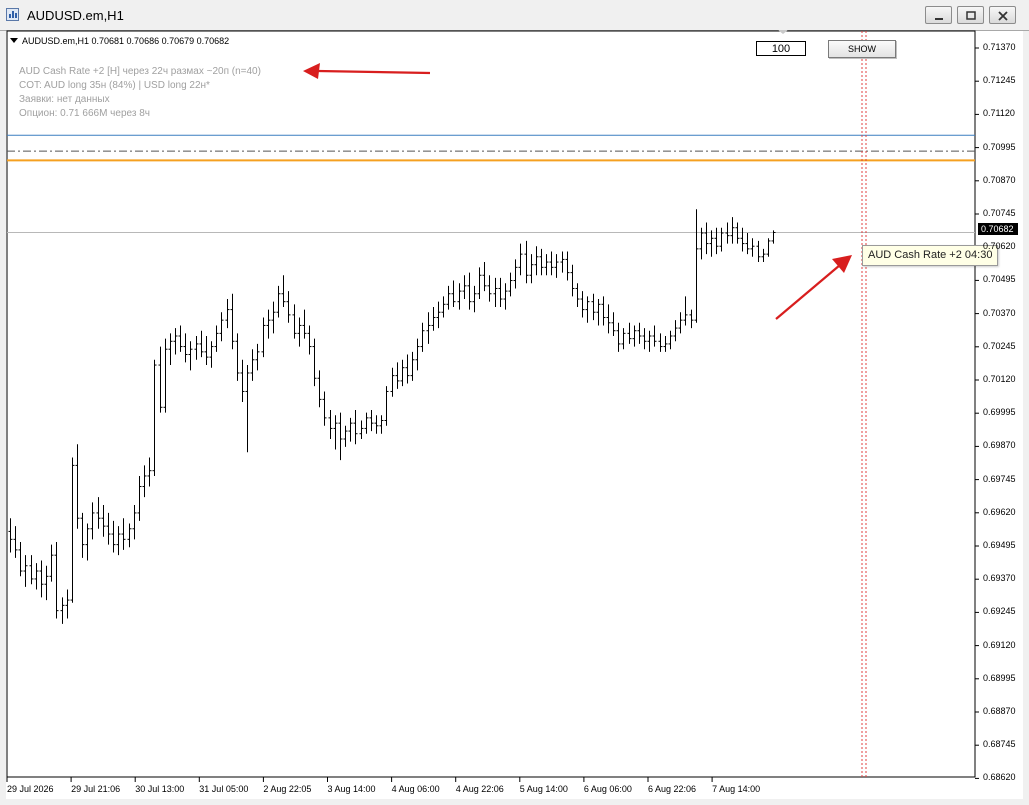 This screenshot has width=1029, height=805. What do you see at coordinates (736, 789) in the screenshot?
I see `x-axis-label: 7 Aug 14:00` at bounding box center [736, 789].